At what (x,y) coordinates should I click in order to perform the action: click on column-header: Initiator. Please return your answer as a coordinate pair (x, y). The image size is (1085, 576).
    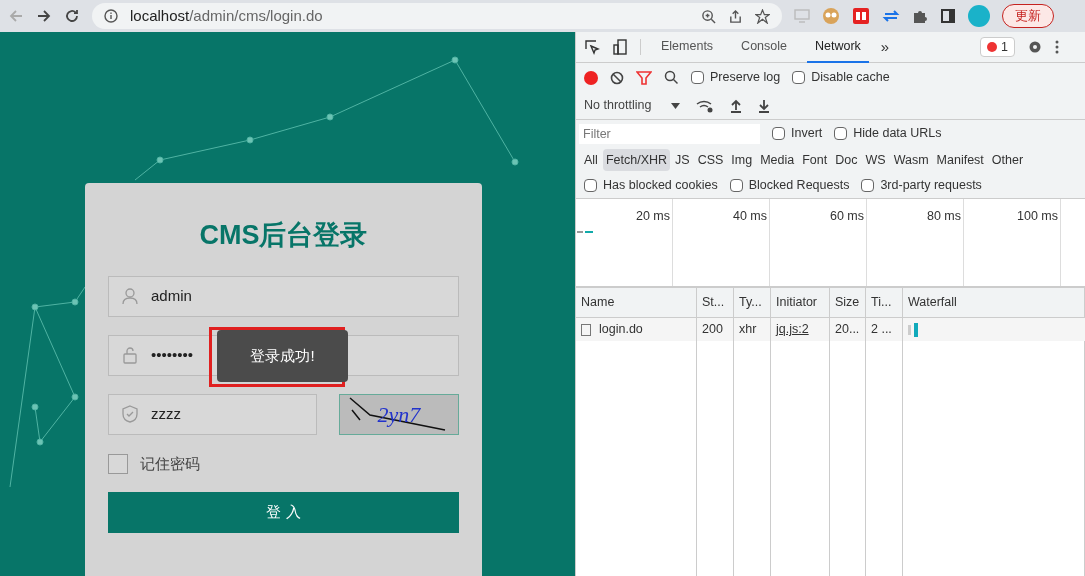
    Looking at the image, I should click on (796, 302).